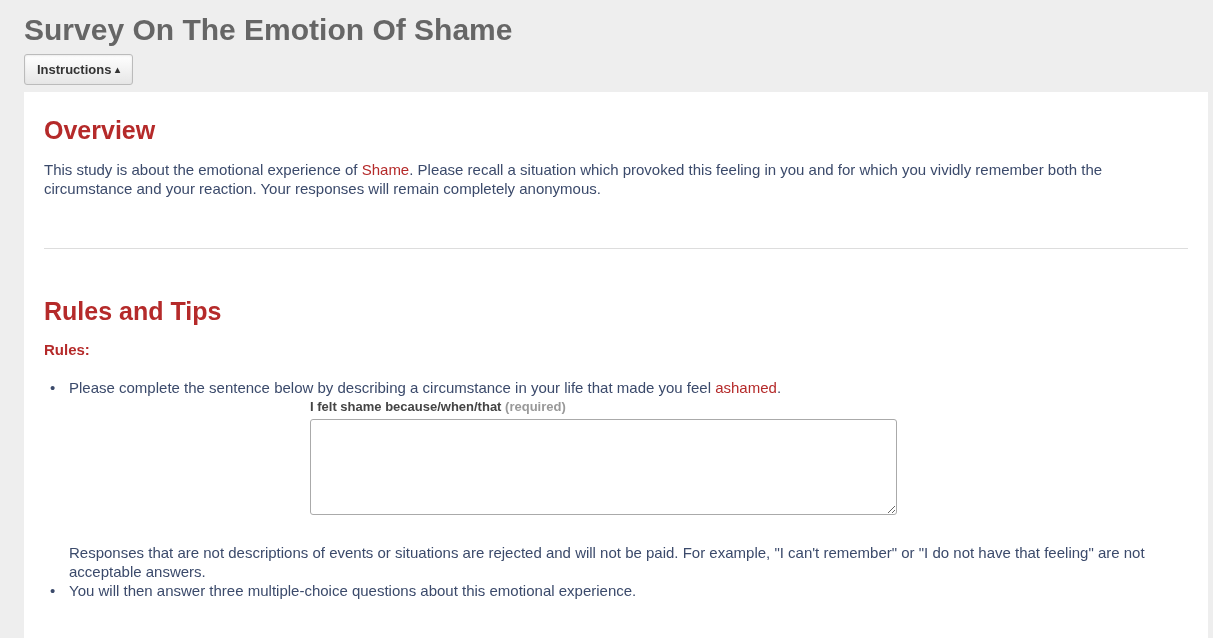 This screenshot has height=638, width=1213. Describe the element at coordinates (269, 30) in the screenshot. I see `page-title: Survey On The Emotion Of Shame` at that location.